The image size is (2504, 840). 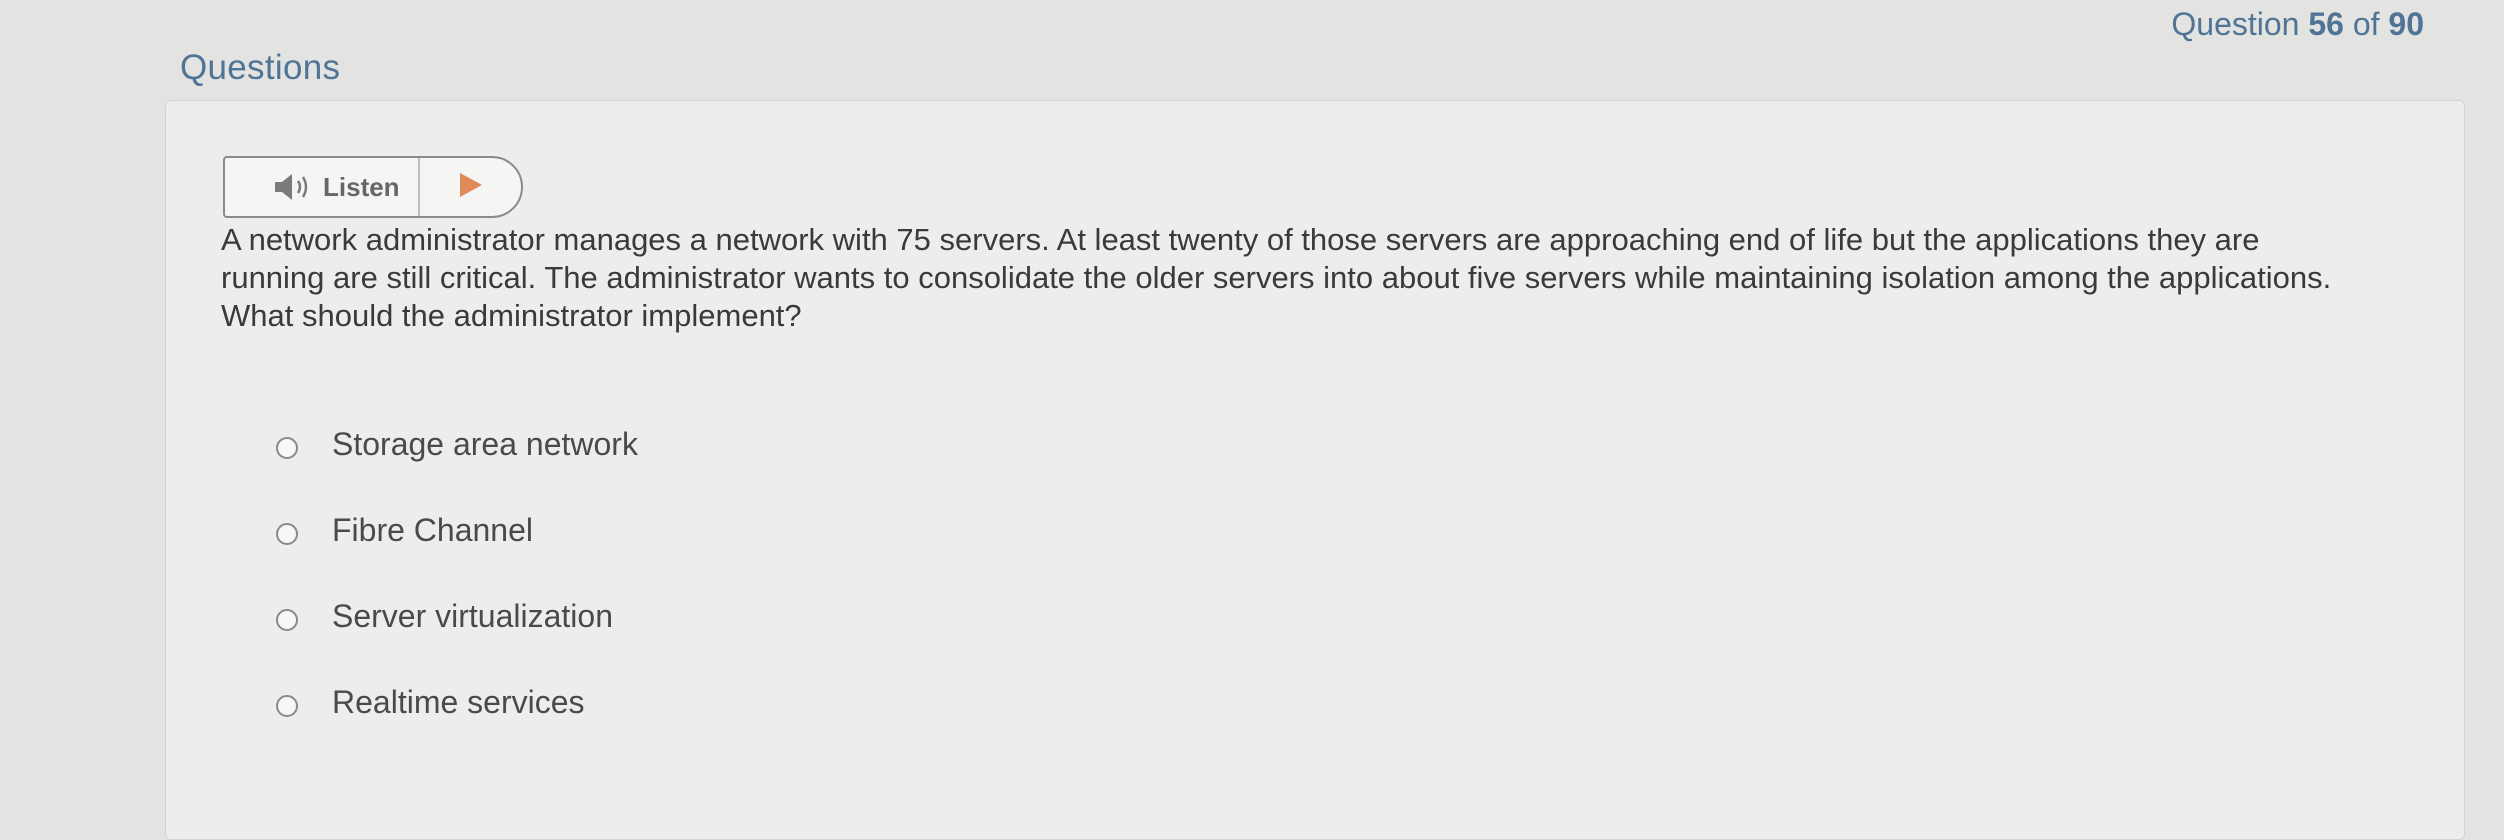 I want to click on option-label: Fibre Channel, so click(x=432, y=529).